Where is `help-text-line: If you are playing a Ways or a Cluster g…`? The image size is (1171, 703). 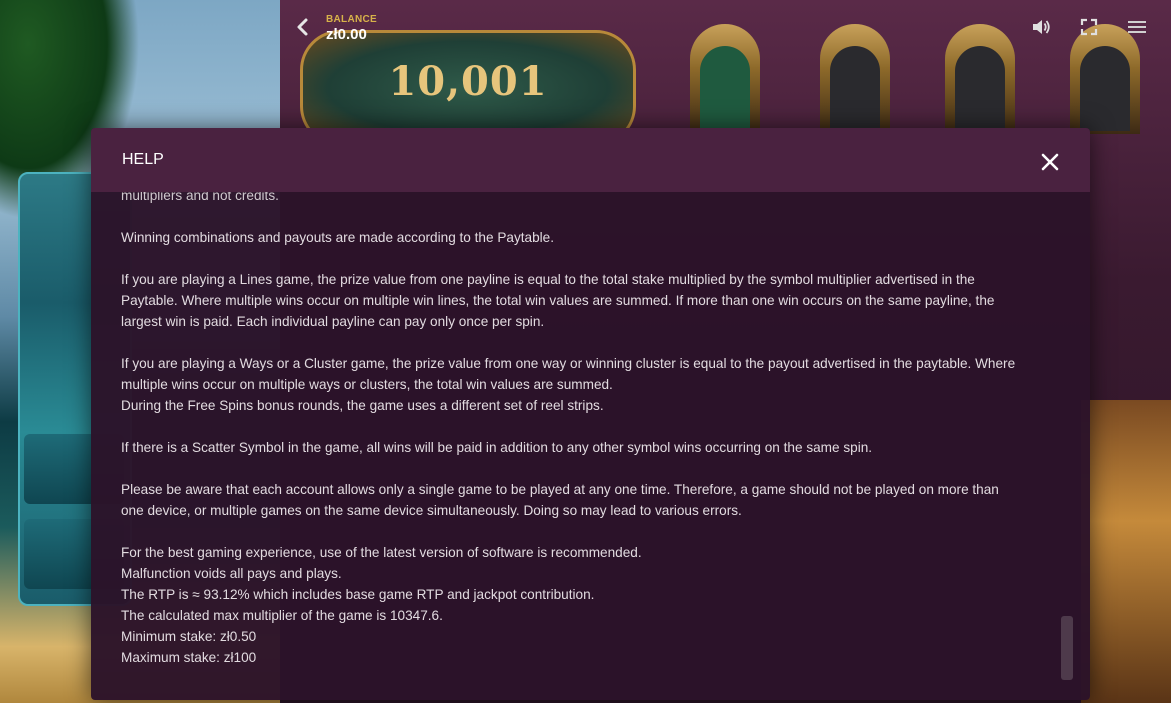 help-text-line: If you are playing a Ways or a Cluster g… is located at coordinates (568, 363).